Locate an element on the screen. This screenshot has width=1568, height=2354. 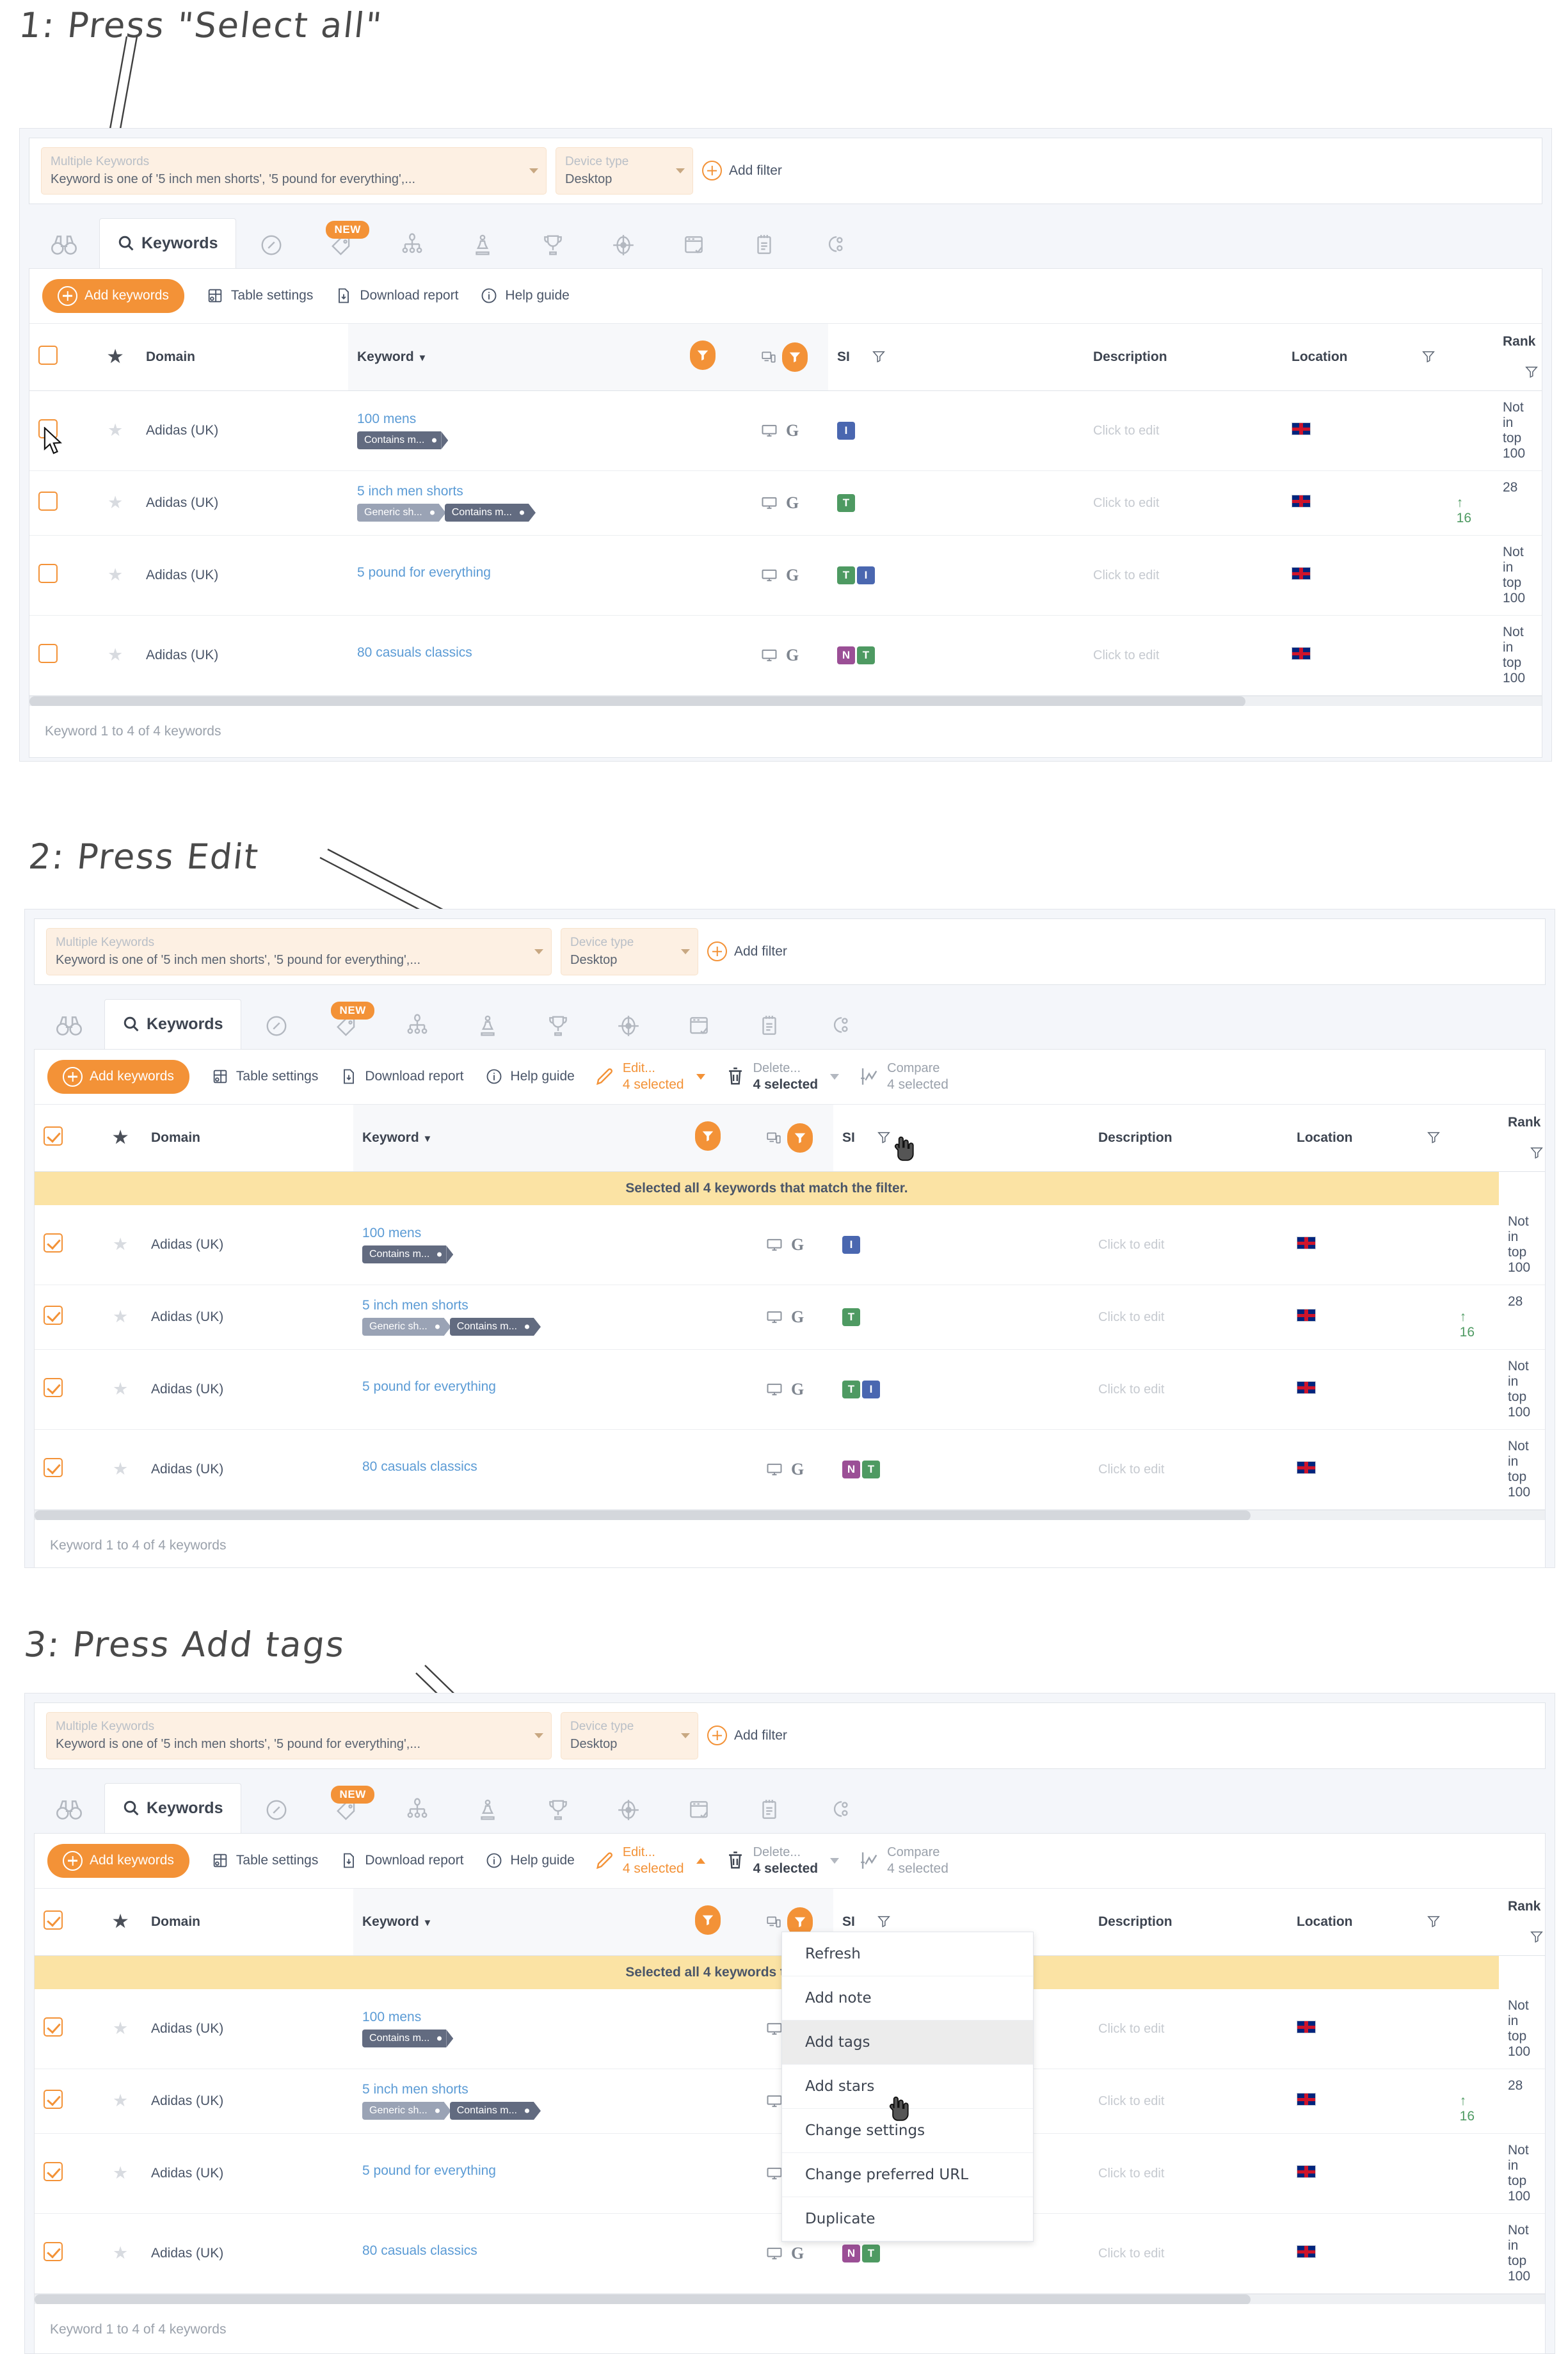
add-keywords-button: Add keywords is located at coordinates (118, 1860).